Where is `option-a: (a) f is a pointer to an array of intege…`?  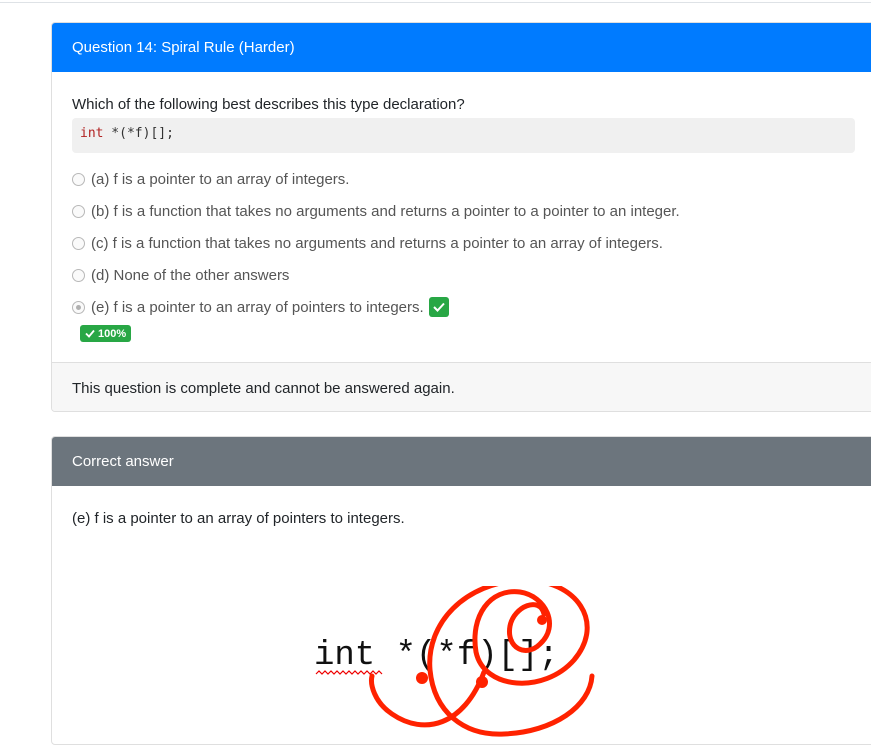 option-a: (a) f is a pointer to an array of intege… is located at coordinates (471, 179).